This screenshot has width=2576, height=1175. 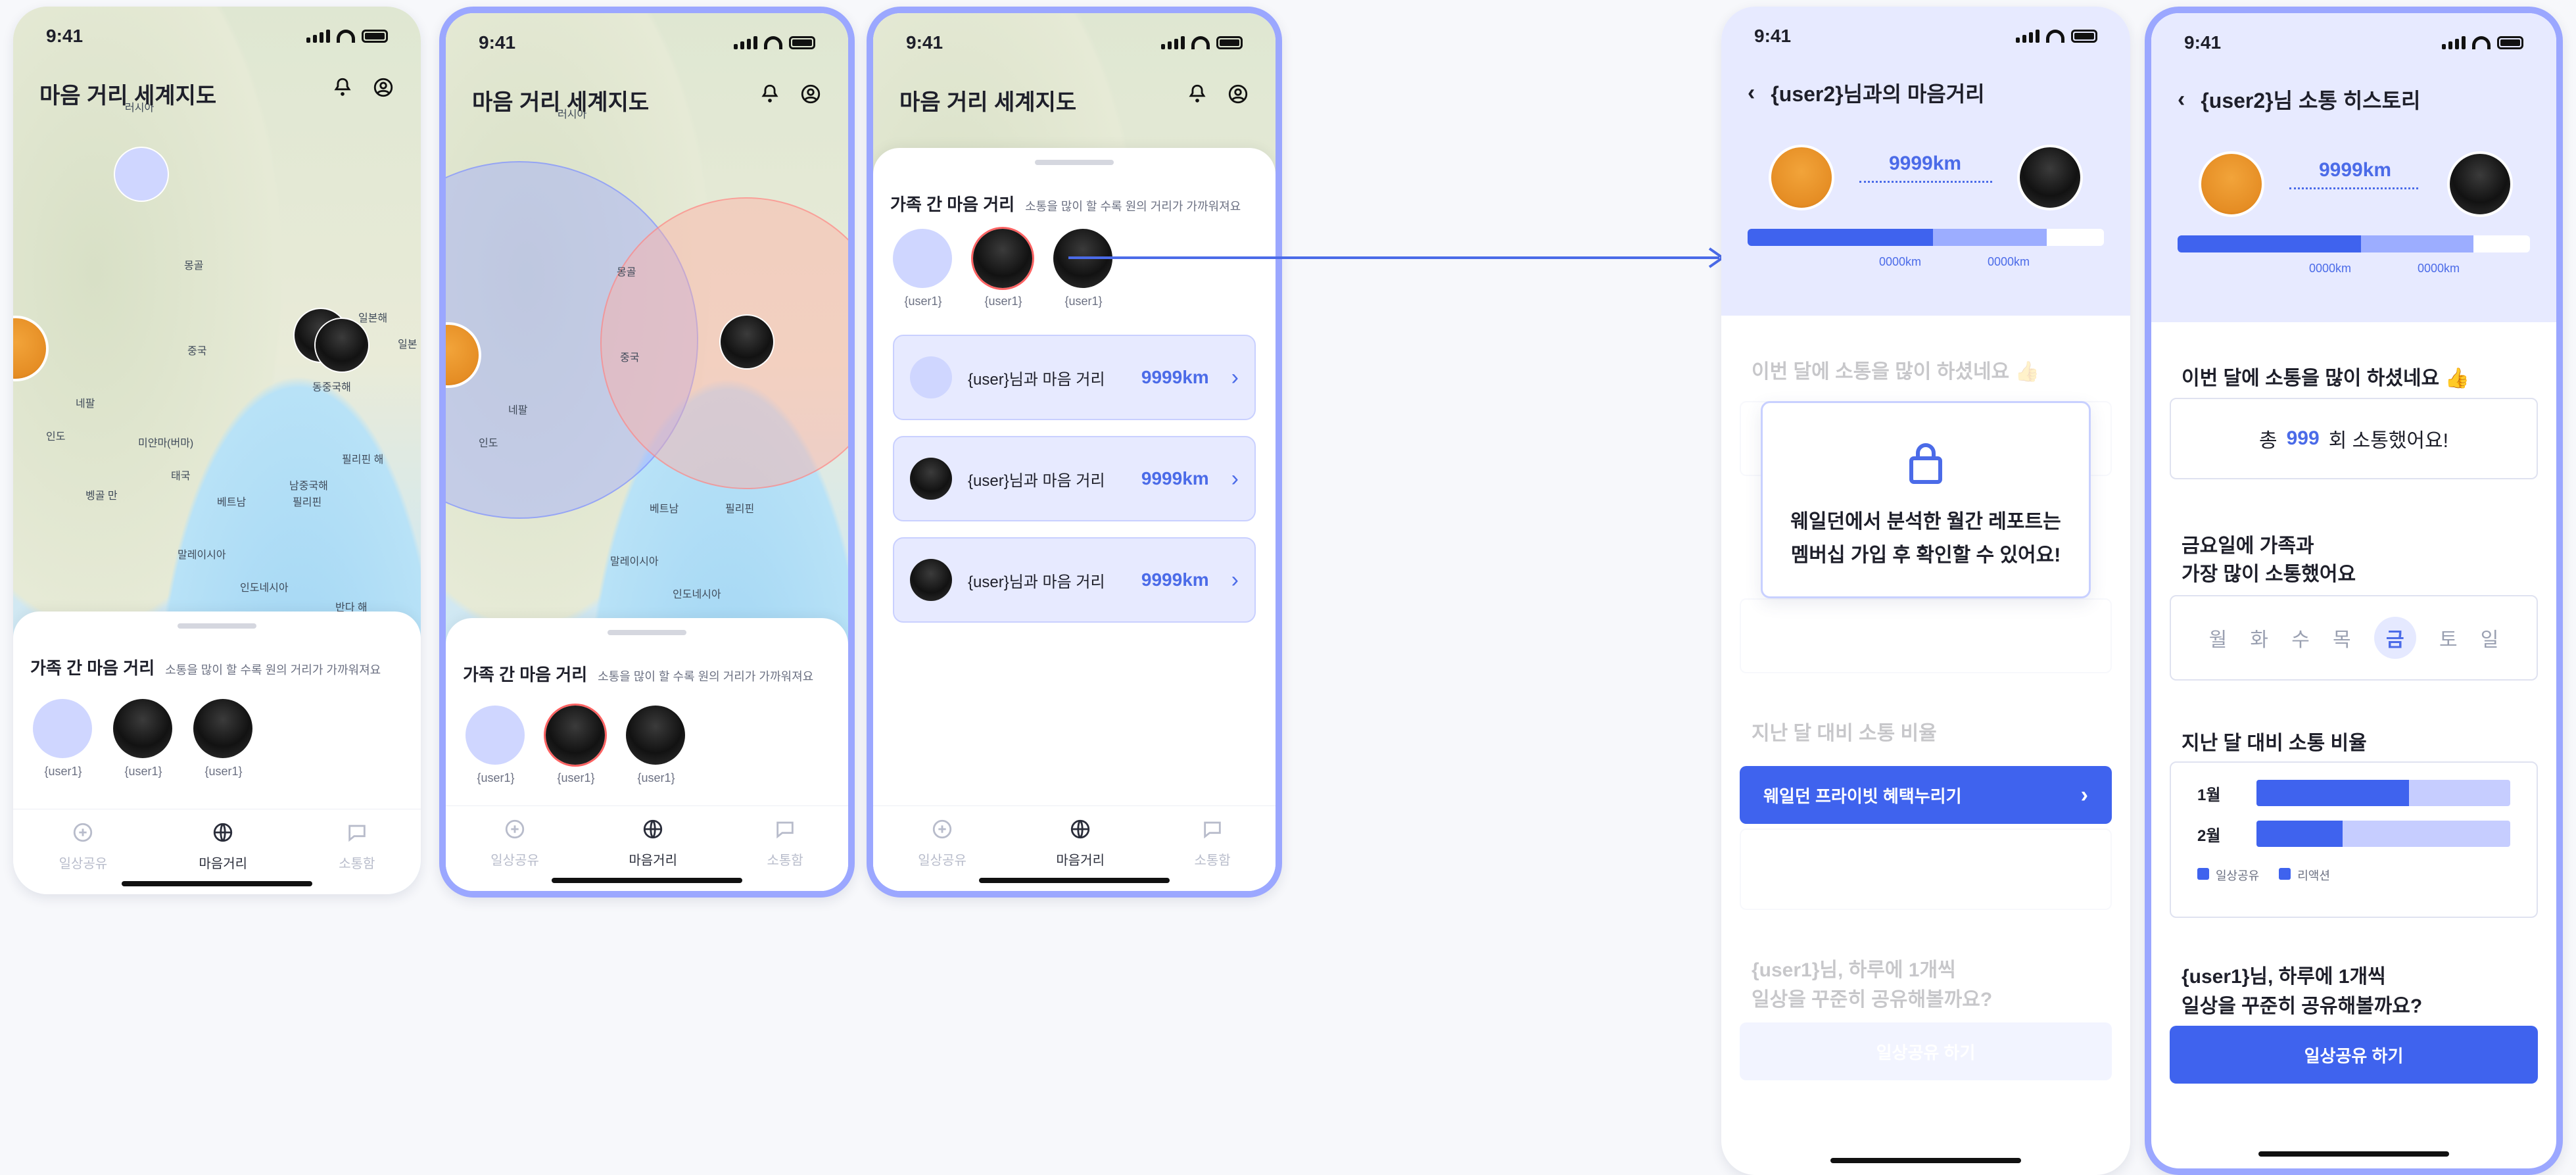 What do you see at coordinates (1036, 480) in the screenshot?
I see `list-item-label: {user}님과 마음 거리` at bounding box center [1036, 480].